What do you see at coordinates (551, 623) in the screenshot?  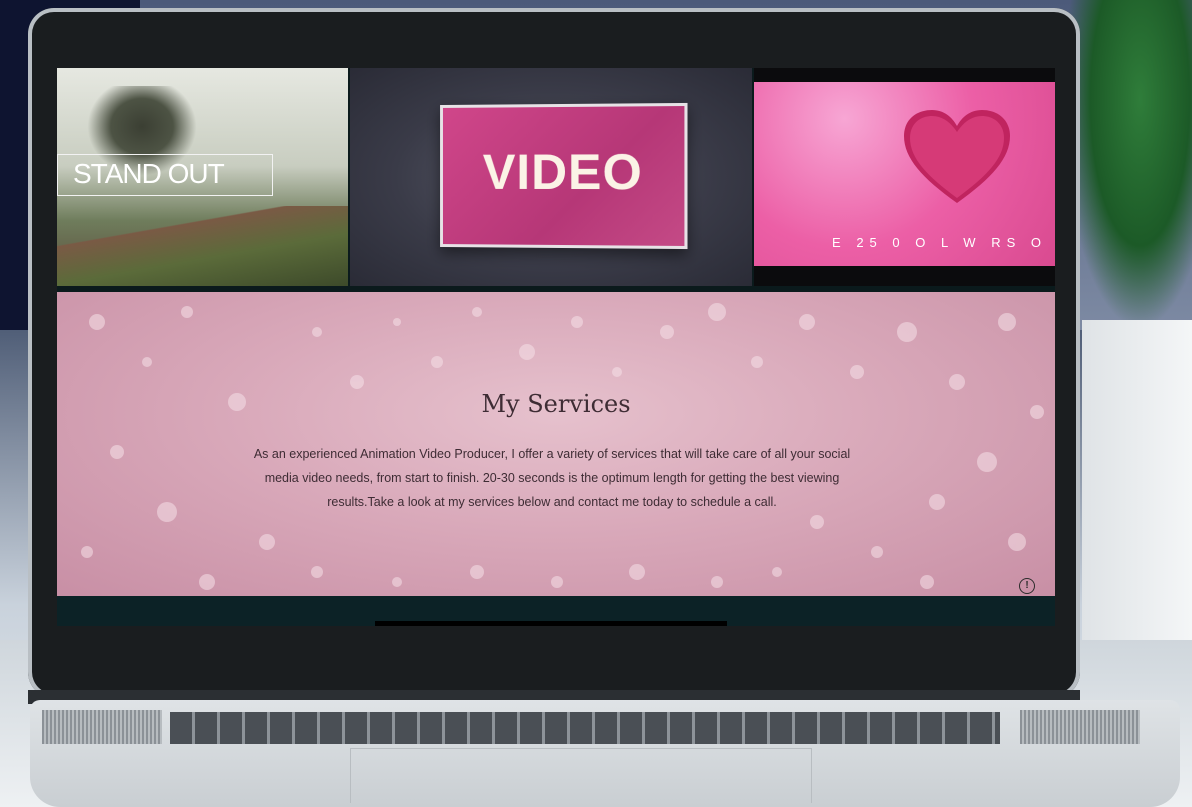 I see `footer-bar` at bounding box center [551, 623].